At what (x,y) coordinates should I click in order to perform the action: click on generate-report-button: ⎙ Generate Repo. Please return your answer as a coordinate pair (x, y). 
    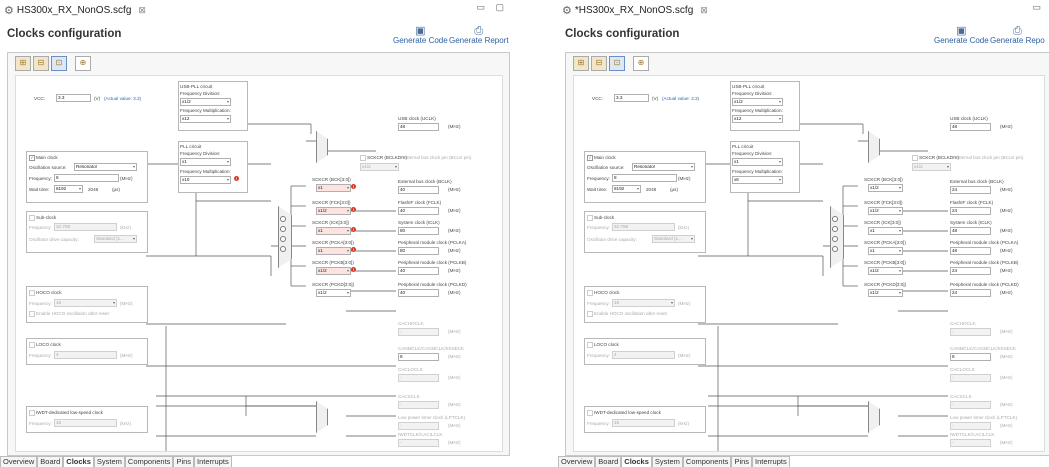
    Looking at the image, I should click on (1017, 35).